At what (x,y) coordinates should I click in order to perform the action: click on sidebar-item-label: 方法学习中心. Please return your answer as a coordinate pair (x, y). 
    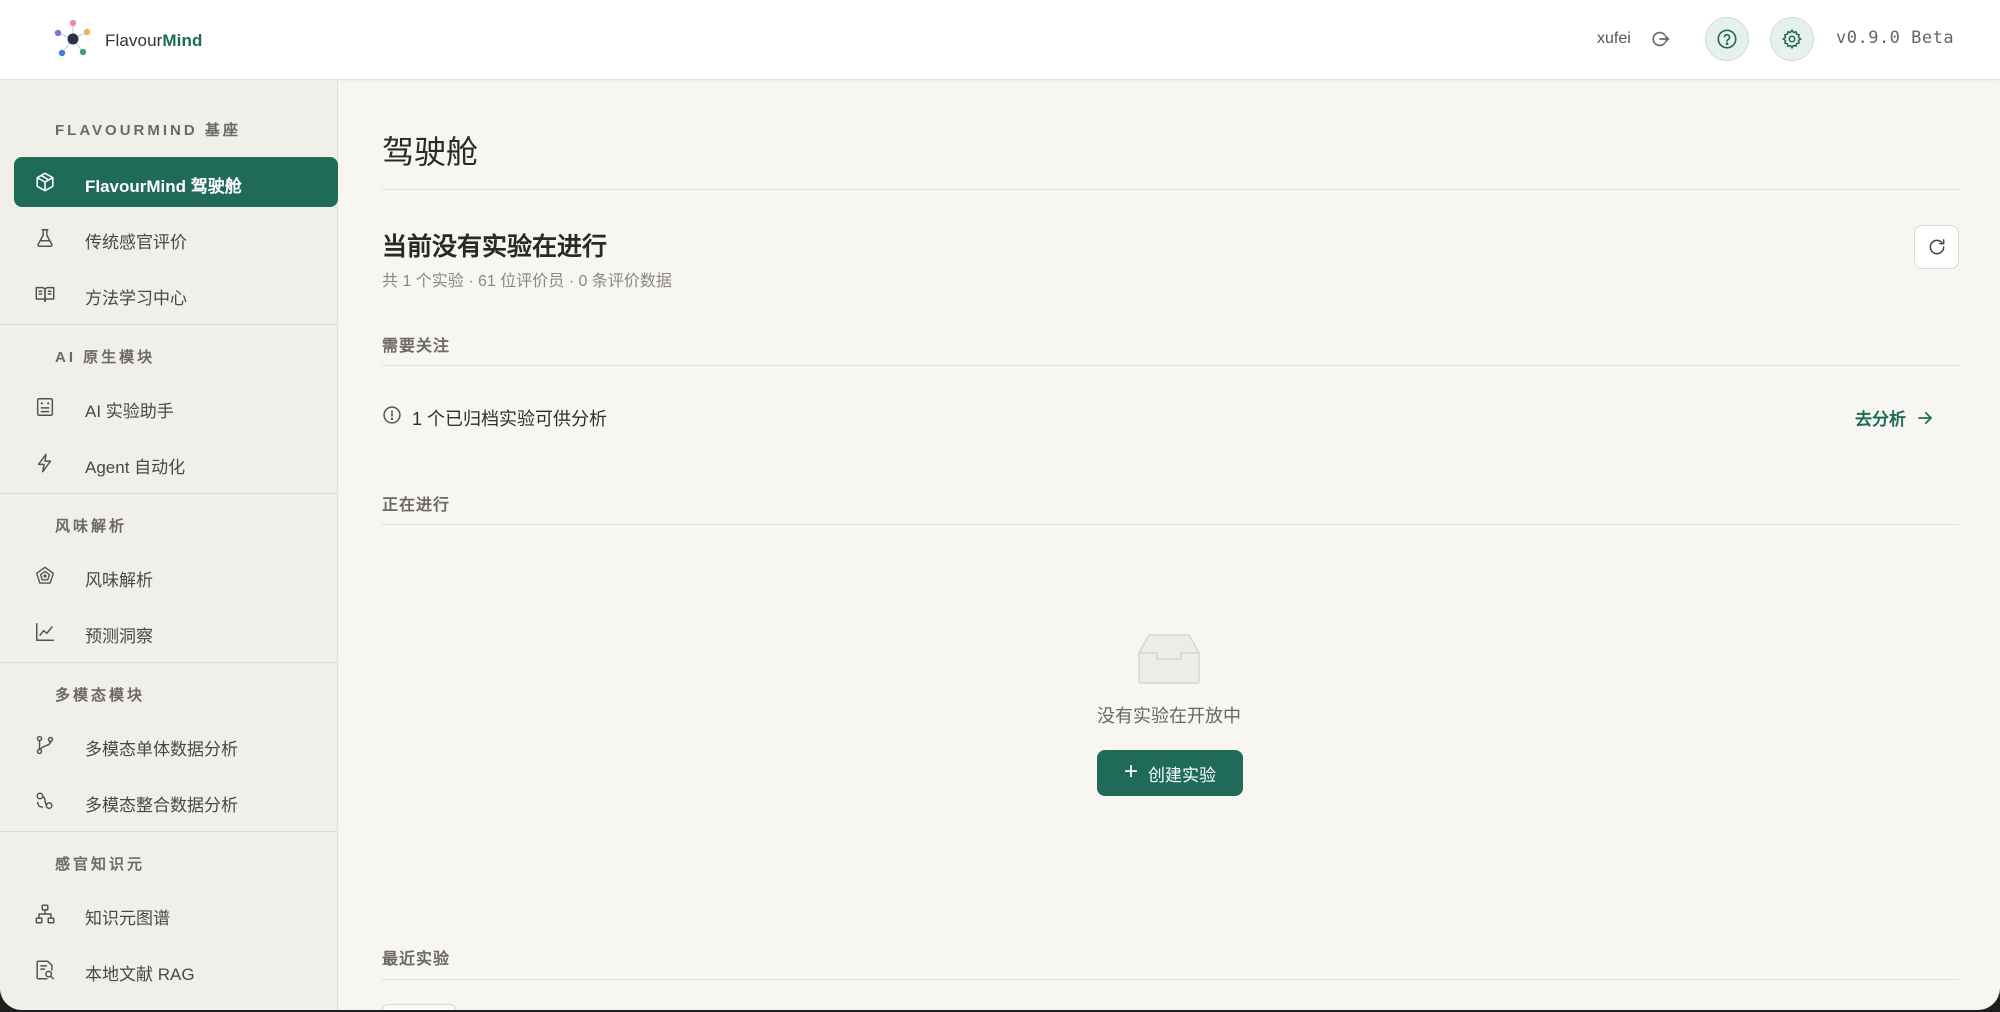
    Looking at the image, I should click on (136, 298).